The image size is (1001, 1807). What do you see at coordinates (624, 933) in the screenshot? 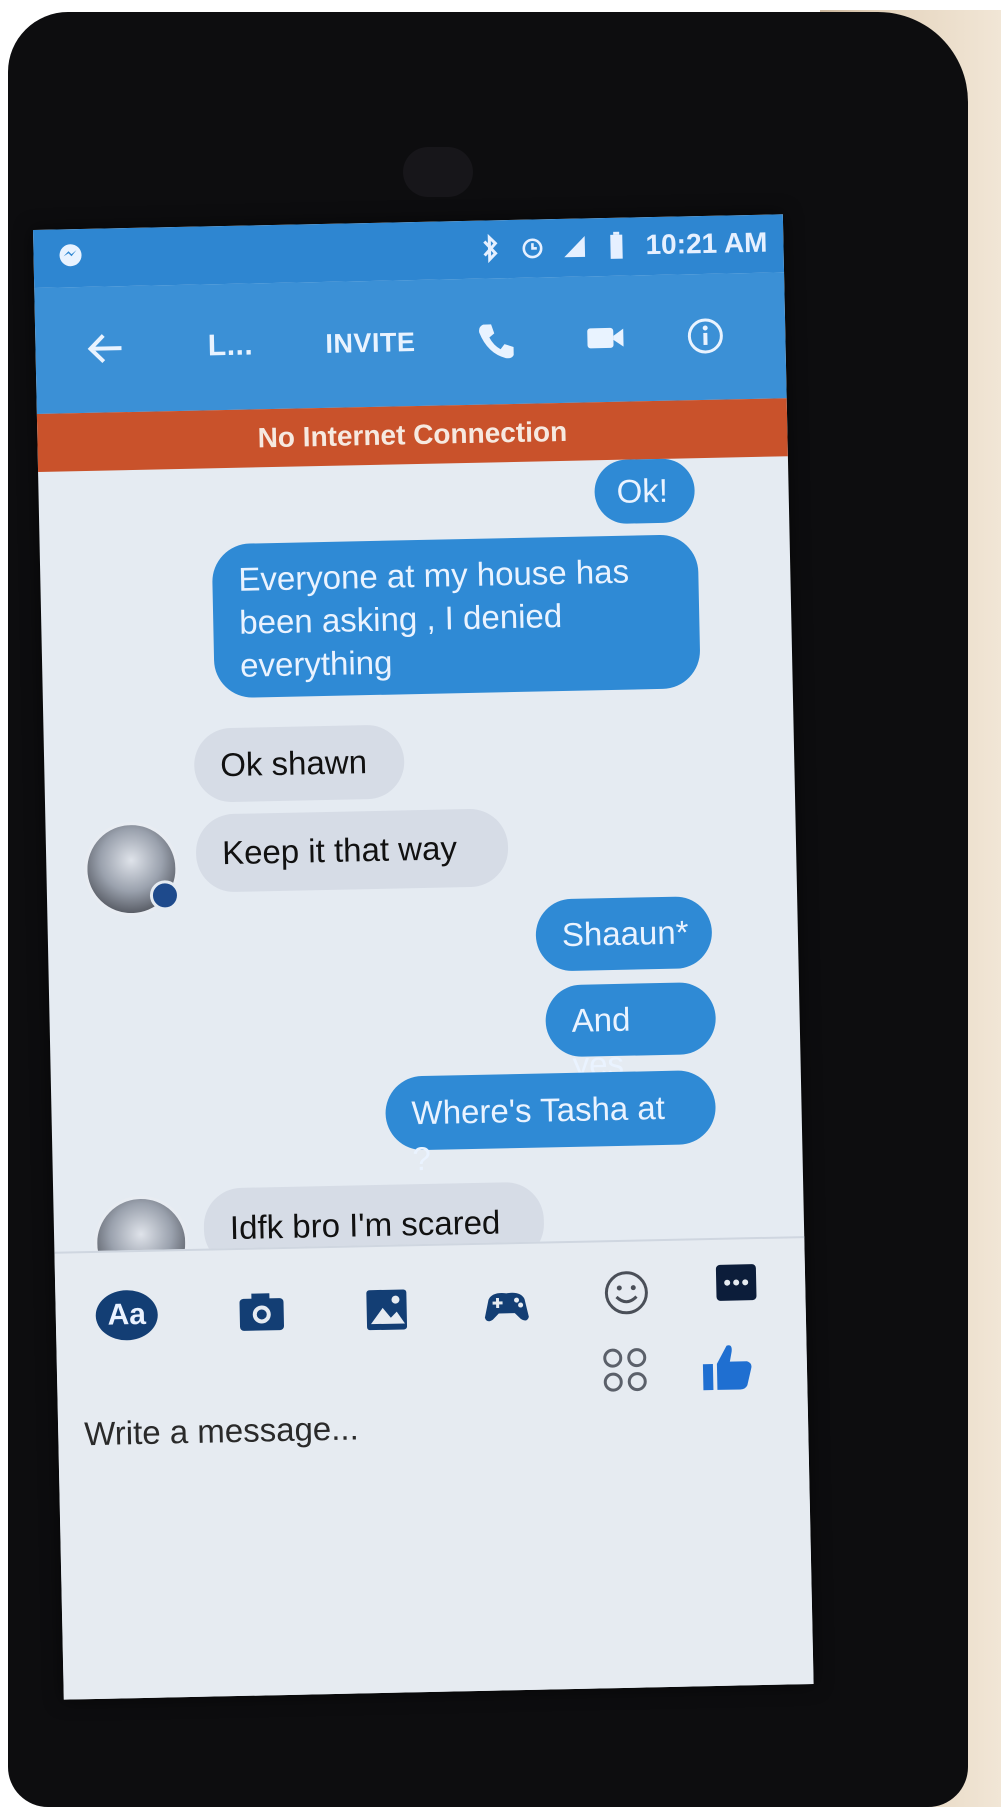
I see `message-bubble-sent: Shaaun*` at bounding box center [624, 933].